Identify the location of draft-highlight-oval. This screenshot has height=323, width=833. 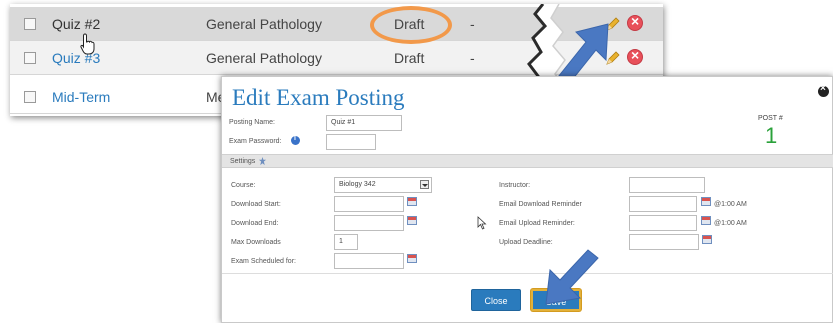
(411, 25).